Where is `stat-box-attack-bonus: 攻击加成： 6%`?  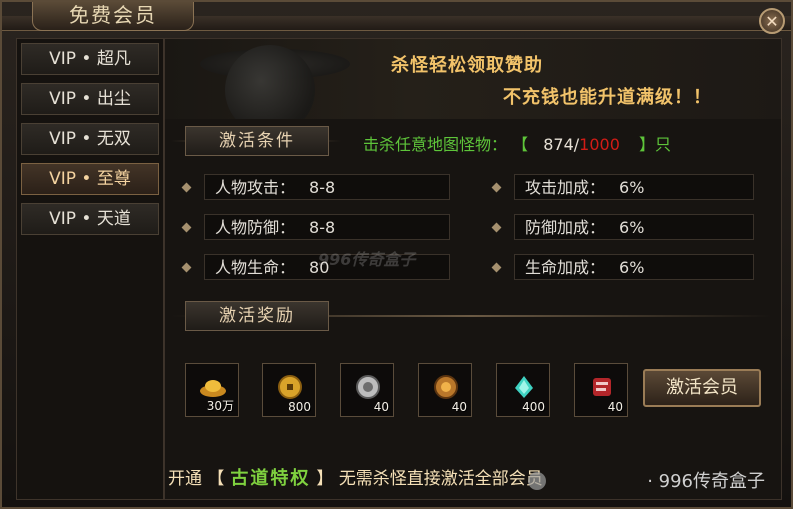
stat-box-attack-bonus: 攻击加成： 6% is located at coordinates (634, 187).